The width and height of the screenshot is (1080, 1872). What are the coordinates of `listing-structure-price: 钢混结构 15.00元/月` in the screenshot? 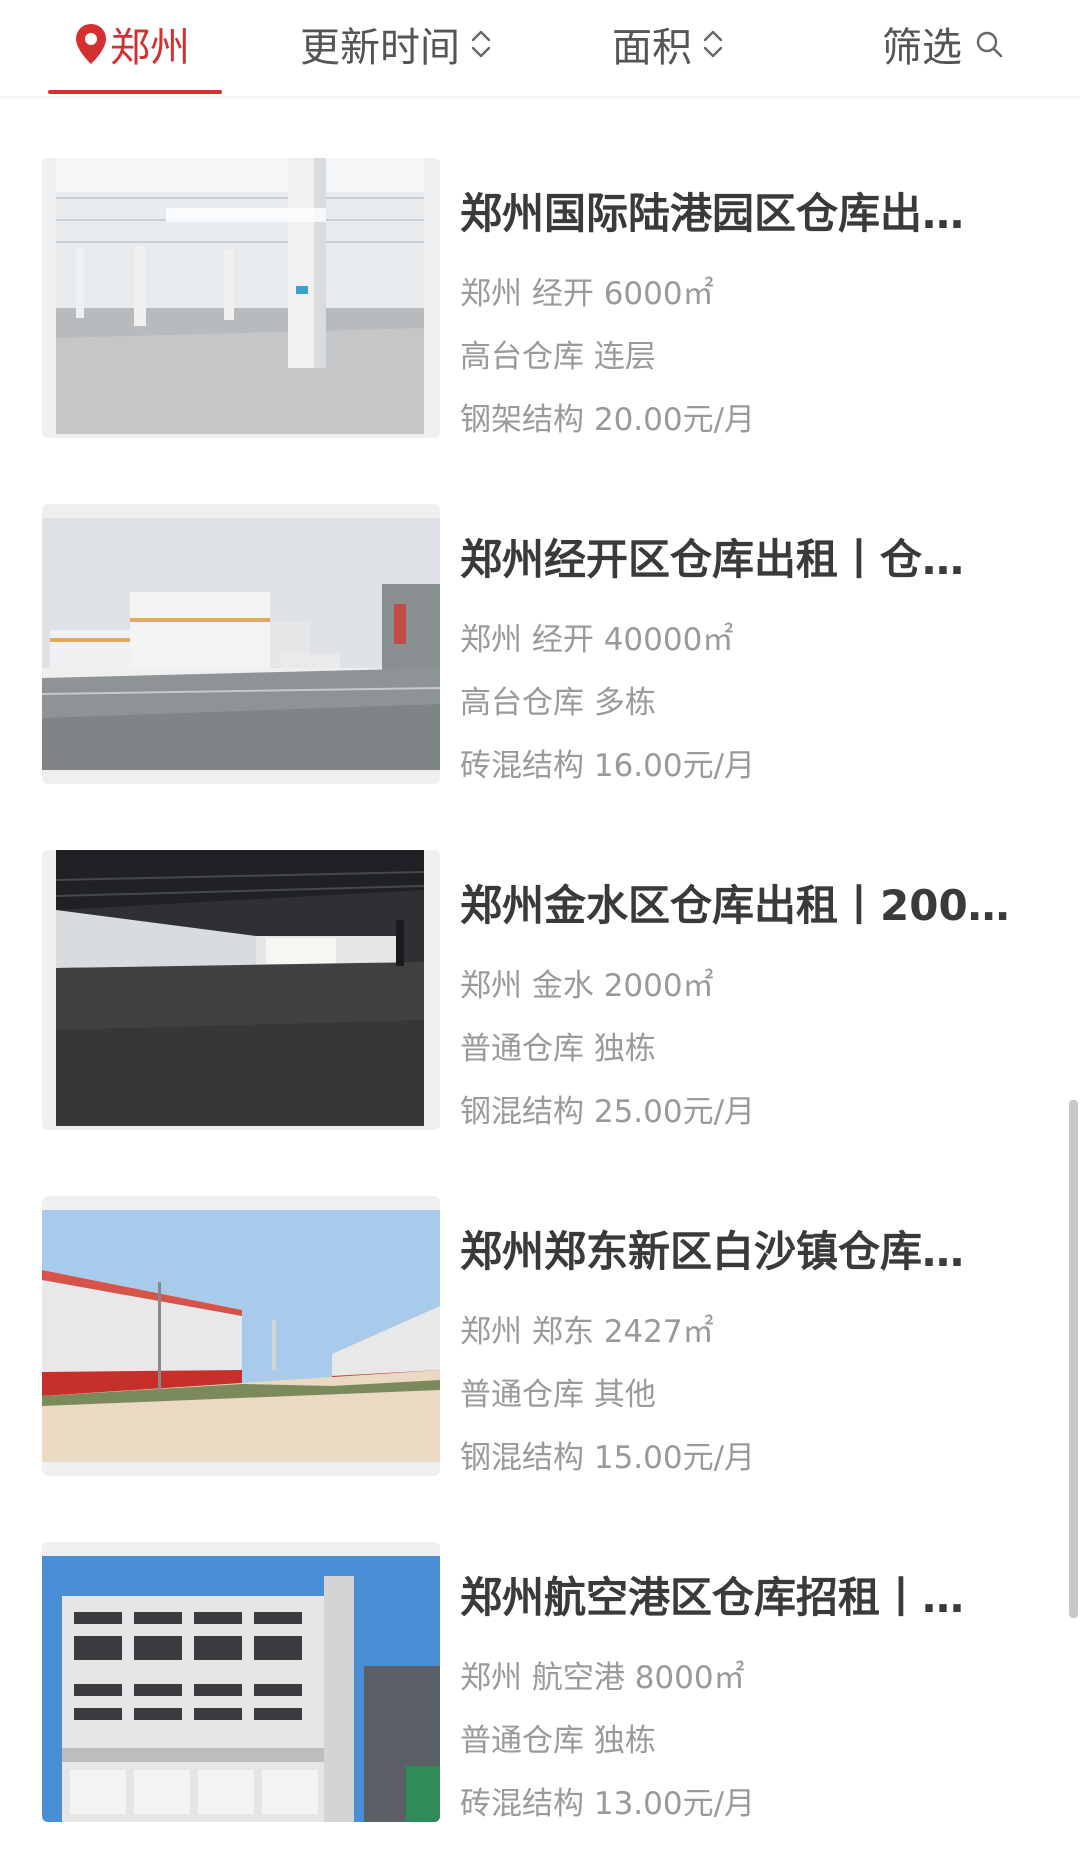 It's located at (608, 1458).